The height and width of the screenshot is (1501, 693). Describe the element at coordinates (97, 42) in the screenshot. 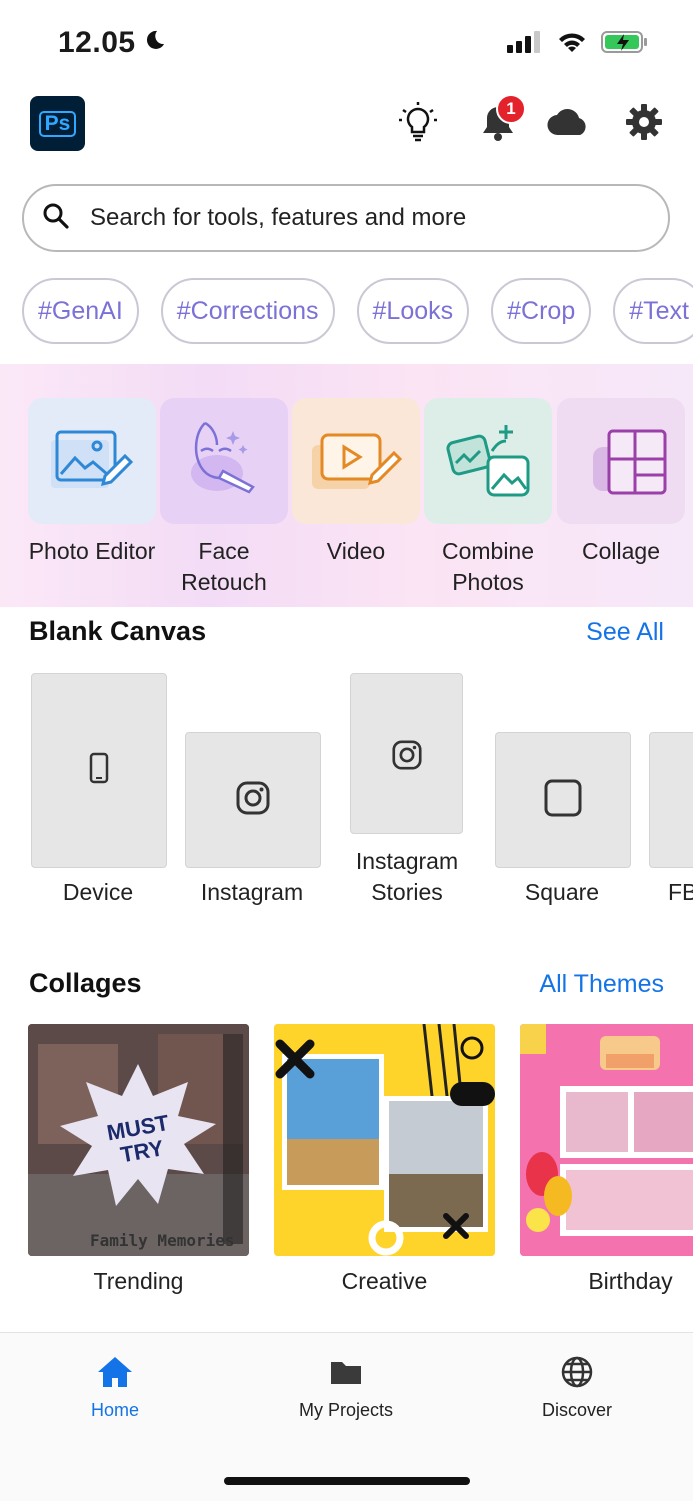

I see `status-time-text: 12.05` at that location.